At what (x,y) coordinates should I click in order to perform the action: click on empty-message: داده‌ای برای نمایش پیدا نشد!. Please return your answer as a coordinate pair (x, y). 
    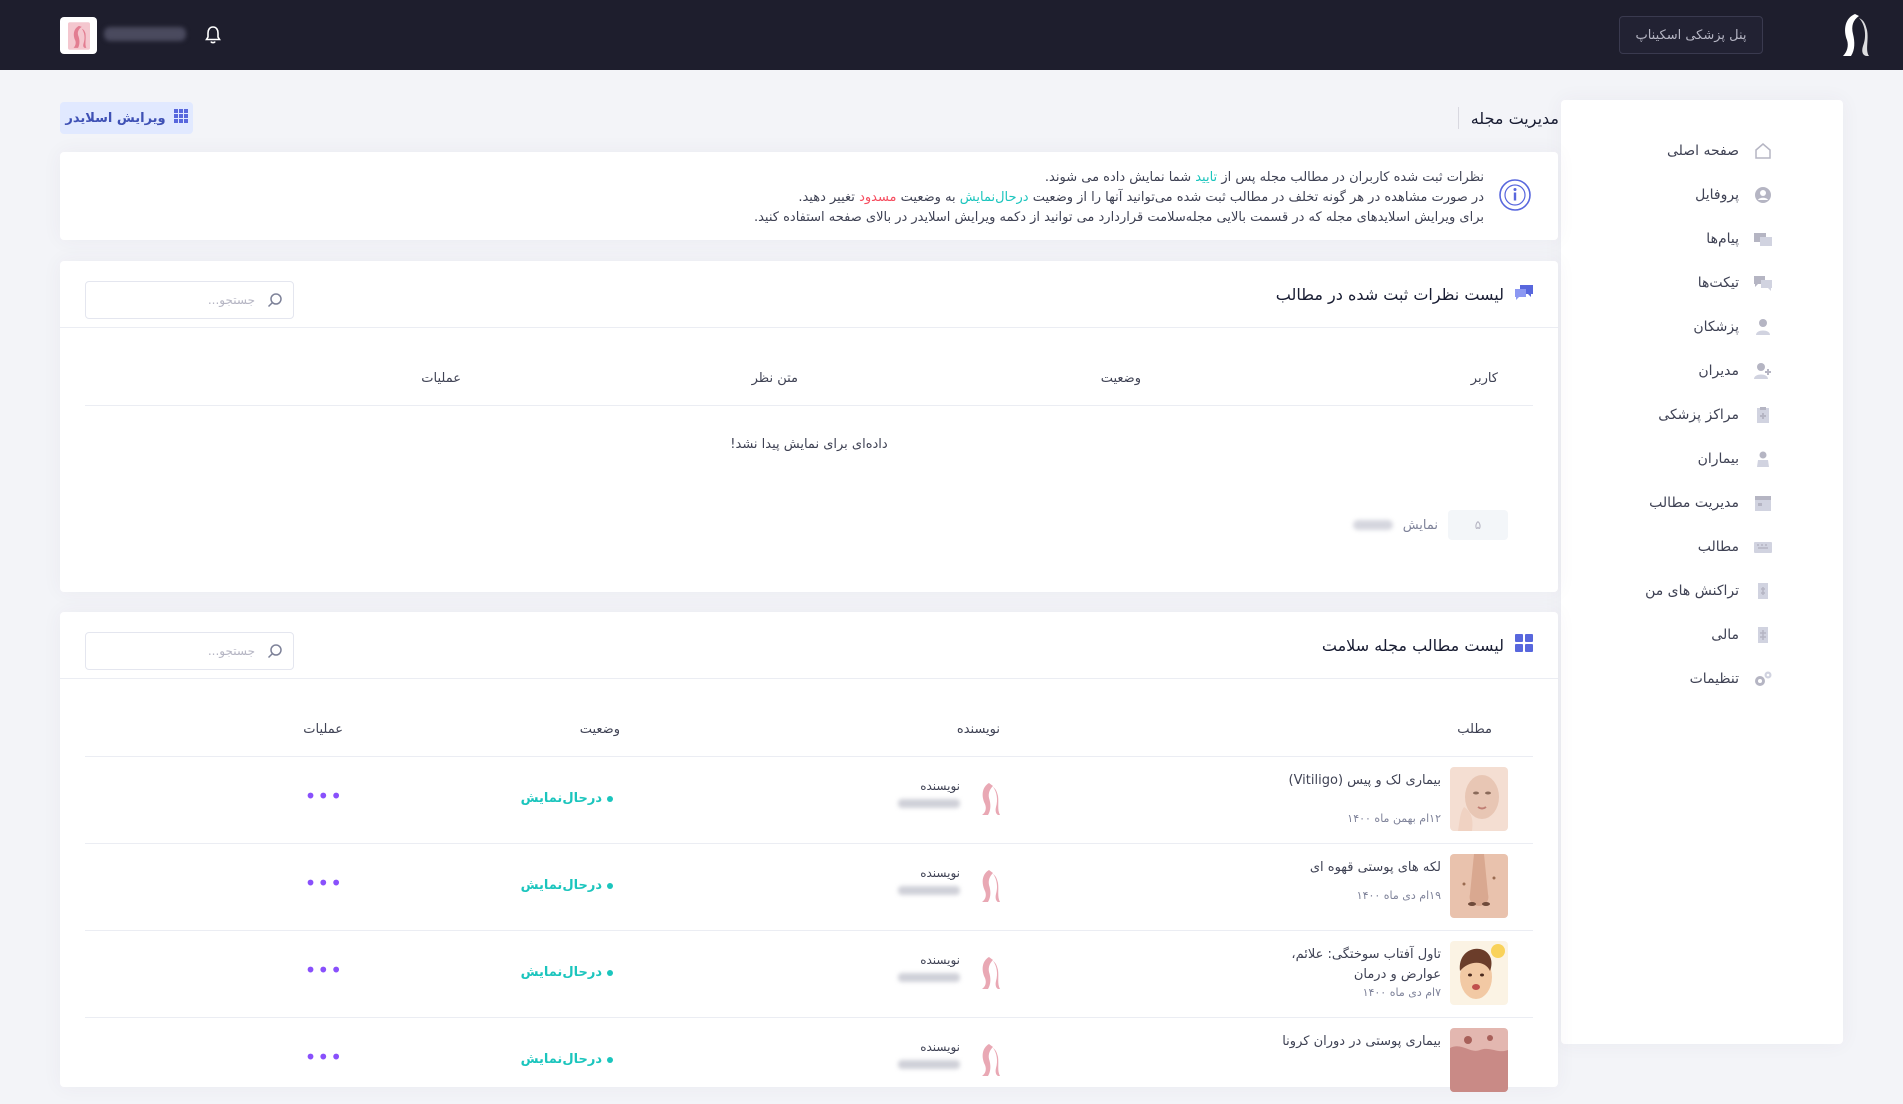
    Looking at the image, I should click on (809, 444).